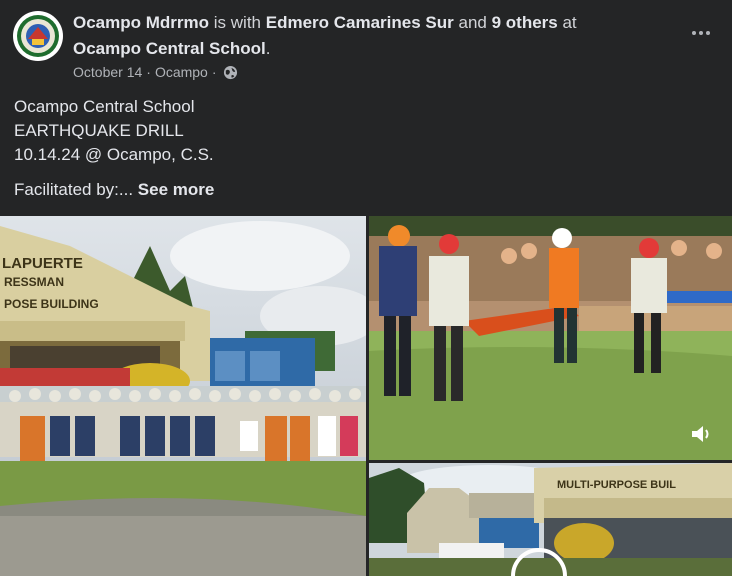 The width and height of the screenshot is (732, 576). Describe the element at coordinates (360, 22) in the screenshot. I see `tagged-person: Edmero Camarines Sur` at that location.